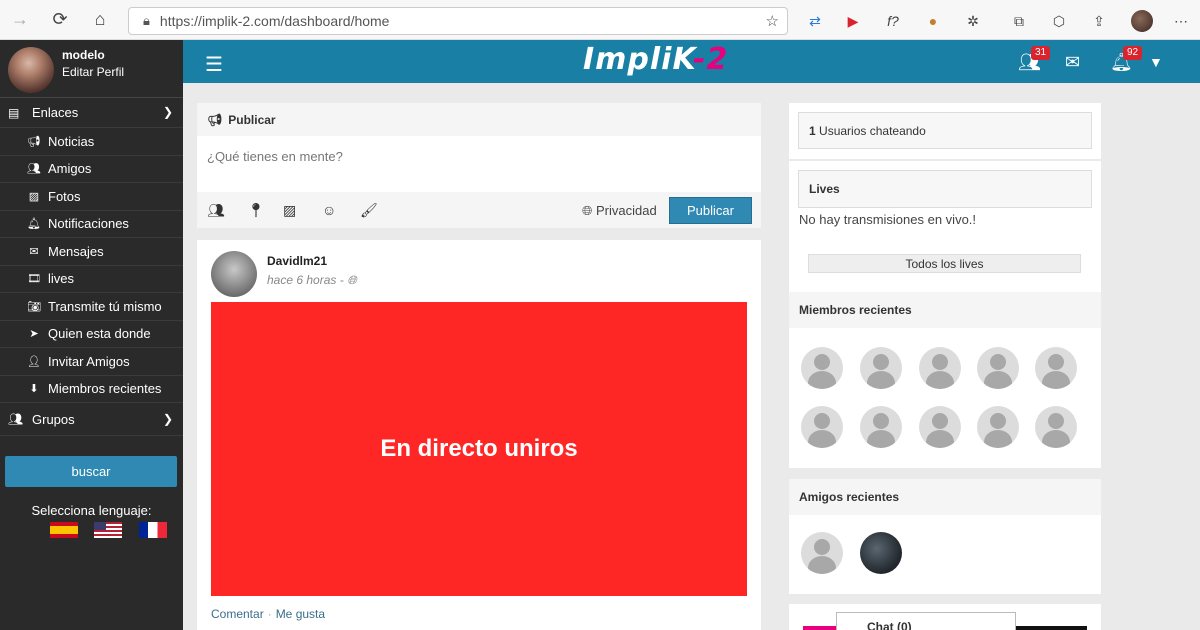 Image resolution: width=1200 pixels, height=630 pixels. Describe the element at coordinates (289, 210) in the screenshot. I see `photo-icon: ▨` at that location.